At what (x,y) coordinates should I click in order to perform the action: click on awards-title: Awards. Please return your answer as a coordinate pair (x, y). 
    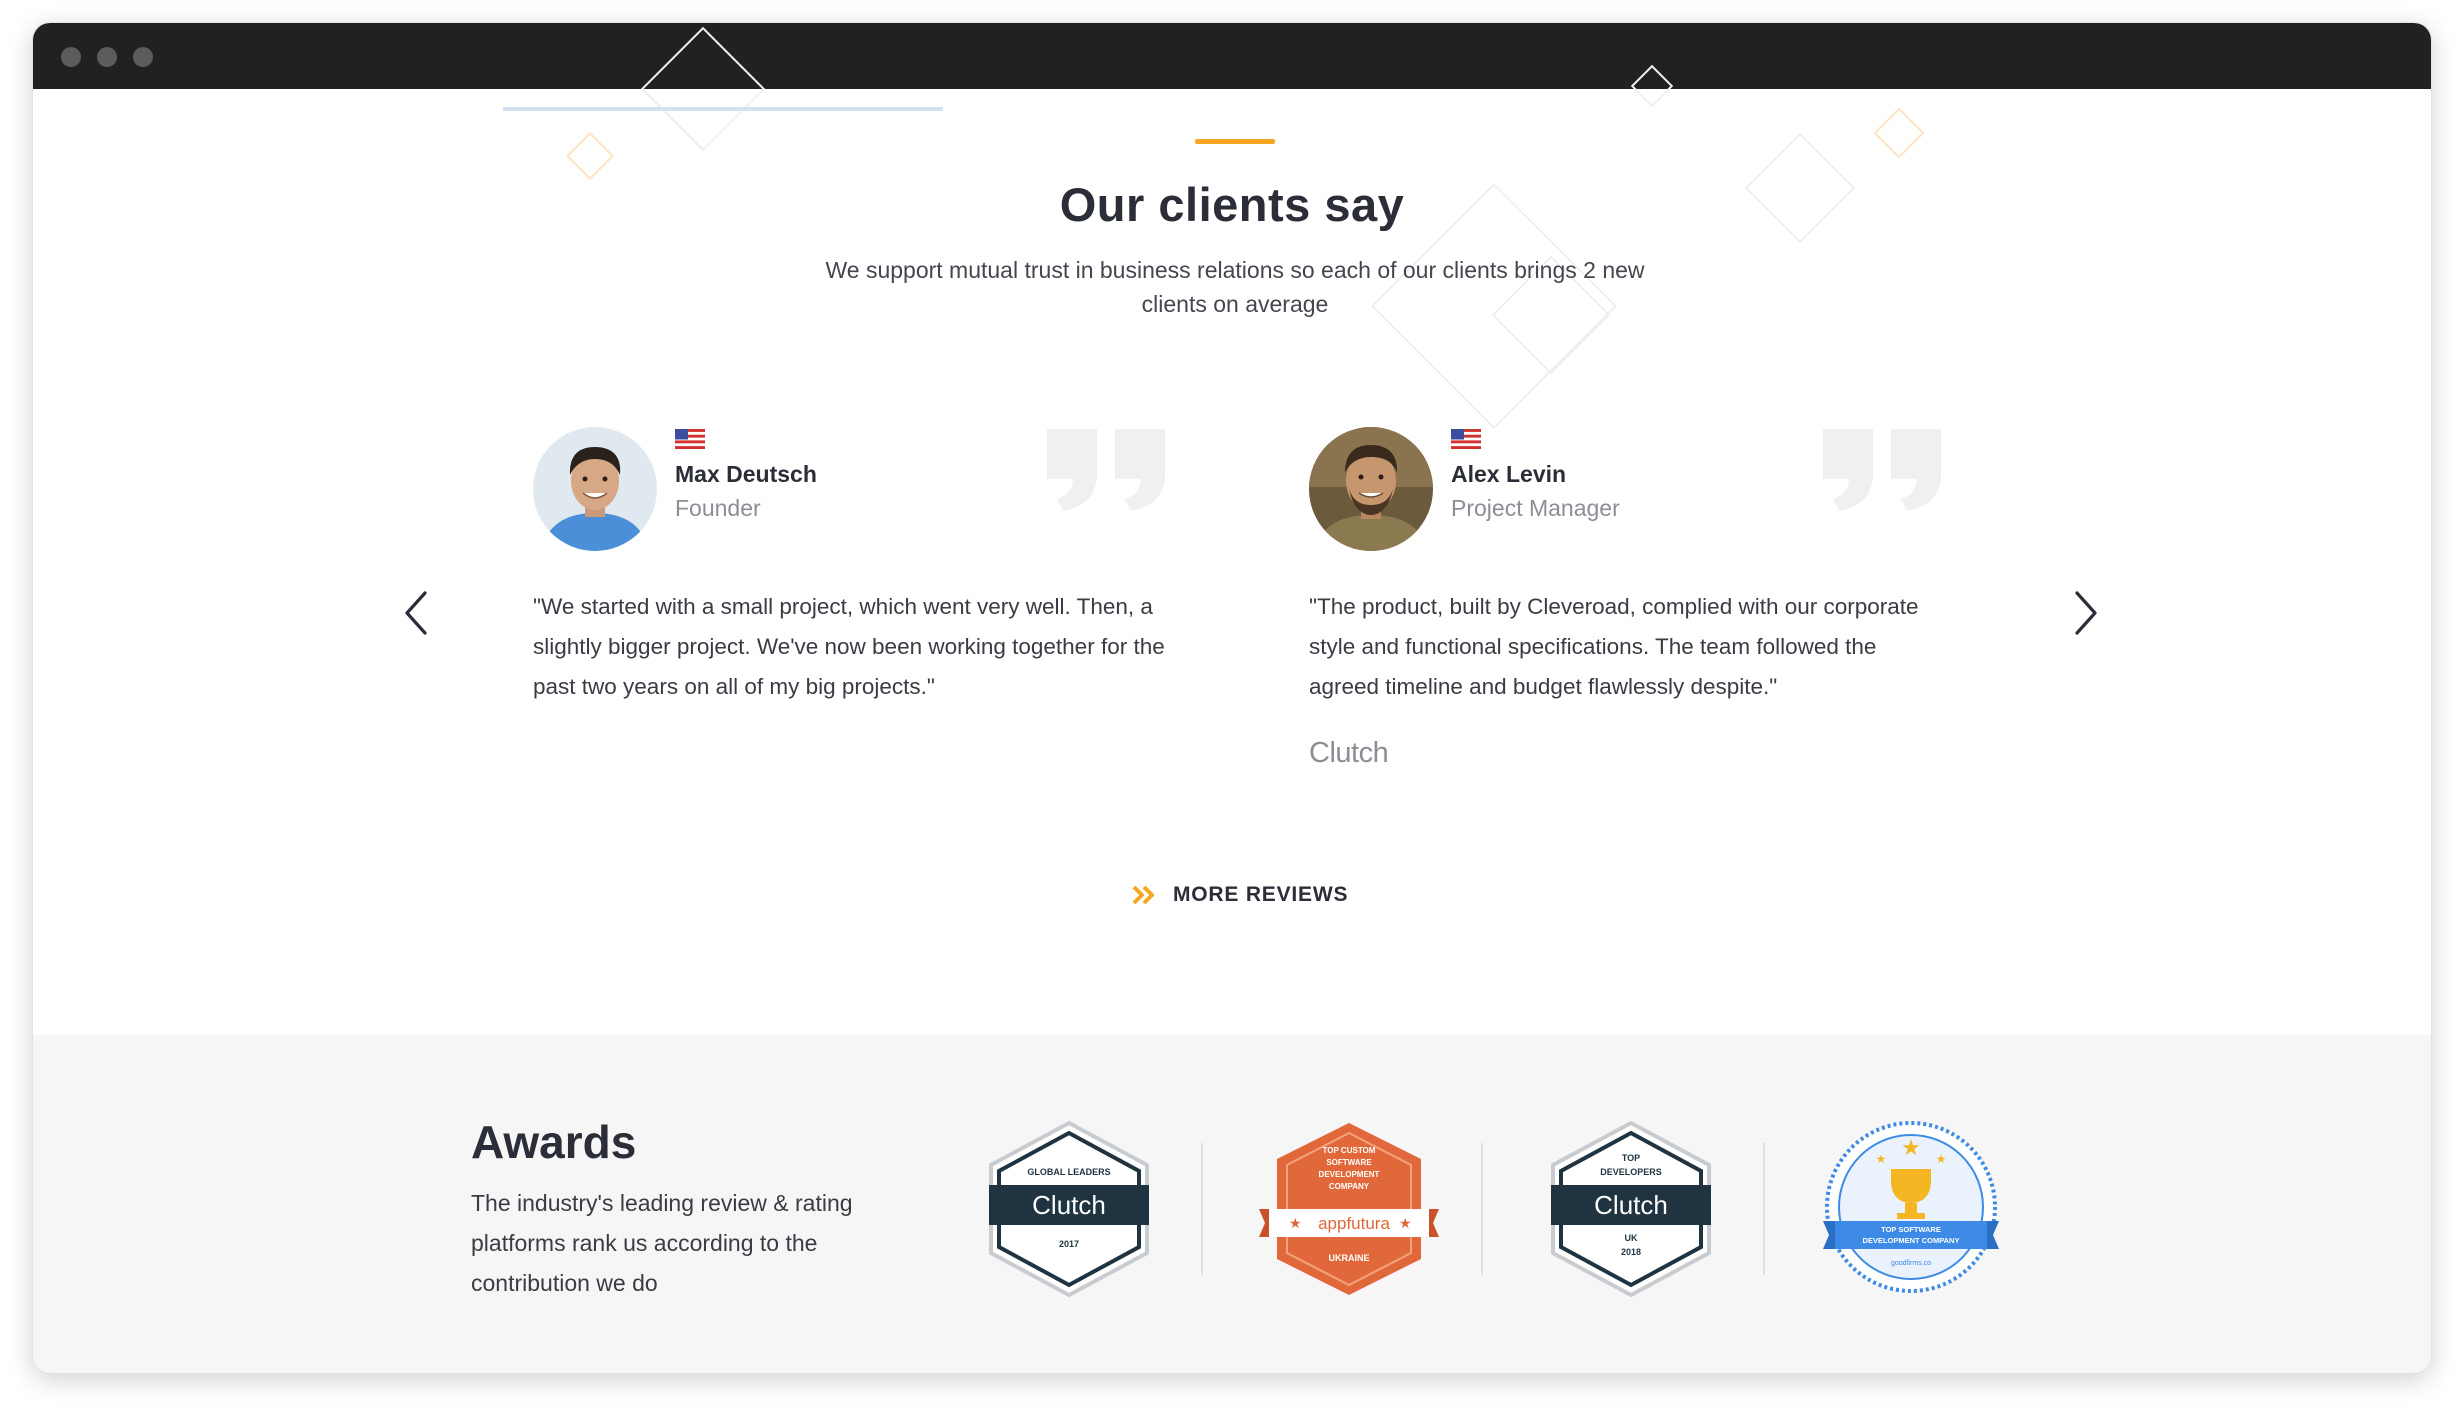
    Looking at the image, I should click on (554, 1142).